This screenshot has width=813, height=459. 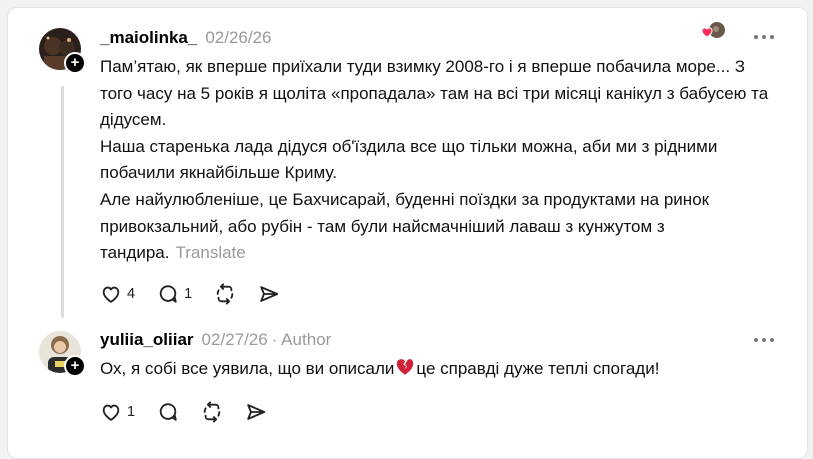 I want to click on comment-header: _maiolinka_ 02/26/26, so click(x=186, y=38).